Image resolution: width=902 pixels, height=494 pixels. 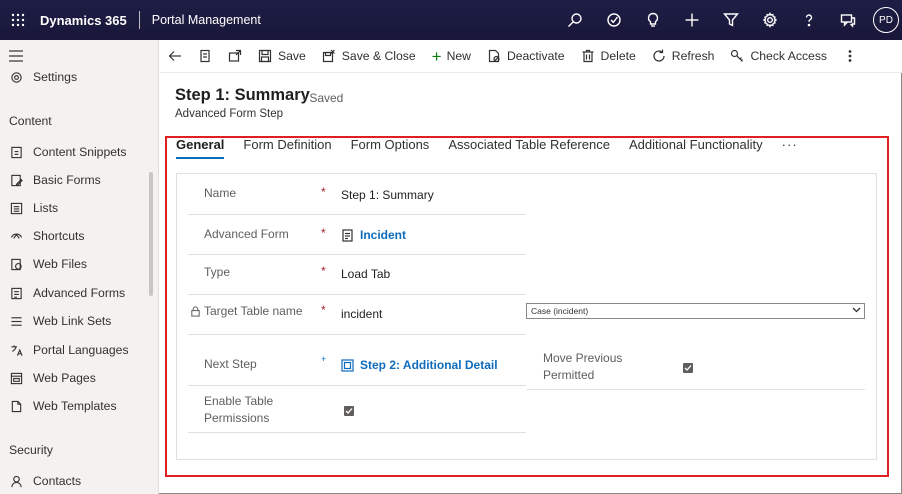 I want to click on sidebar-item-lists: Lists, so click(x=75, y=208).